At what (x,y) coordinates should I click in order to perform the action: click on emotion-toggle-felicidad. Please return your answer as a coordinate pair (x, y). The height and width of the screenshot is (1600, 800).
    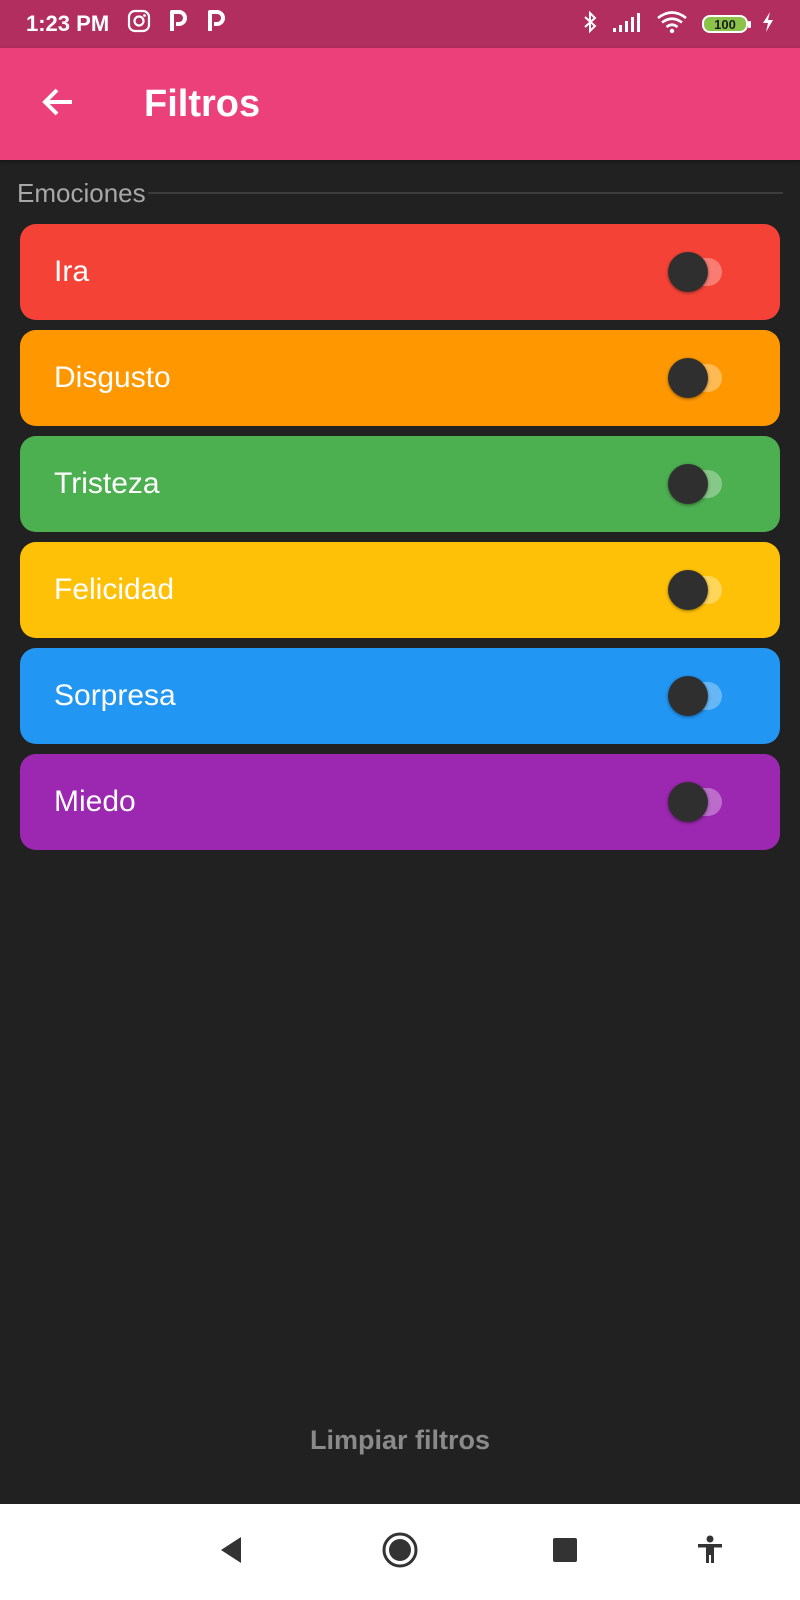
    Looking at the image, I should click on (696, 590).